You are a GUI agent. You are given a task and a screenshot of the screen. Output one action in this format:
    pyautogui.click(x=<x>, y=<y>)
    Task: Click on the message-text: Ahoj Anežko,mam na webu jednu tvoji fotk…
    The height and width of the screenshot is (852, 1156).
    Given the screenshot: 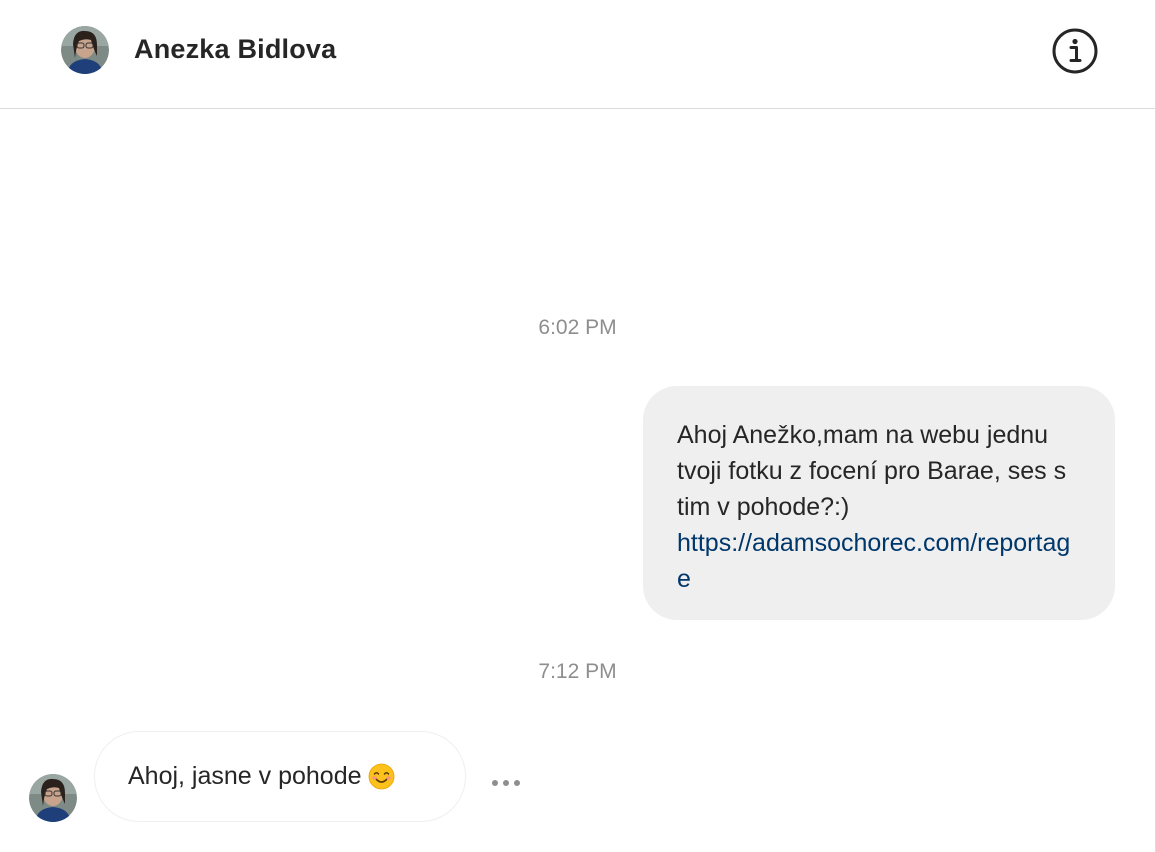 What is the action you would take?
    pyautogui.click(x=872, y=471)
    